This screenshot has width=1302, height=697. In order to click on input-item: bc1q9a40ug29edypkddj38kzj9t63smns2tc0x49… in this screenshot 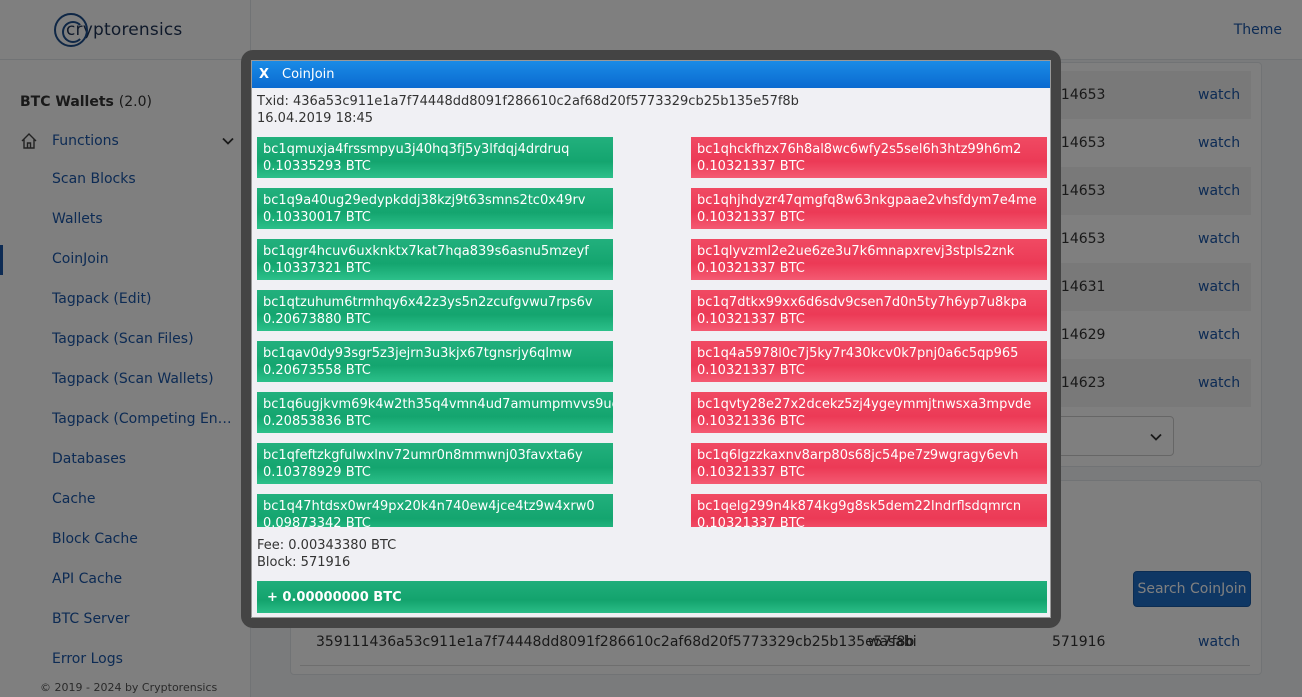, I will do `click(435, 208)`.